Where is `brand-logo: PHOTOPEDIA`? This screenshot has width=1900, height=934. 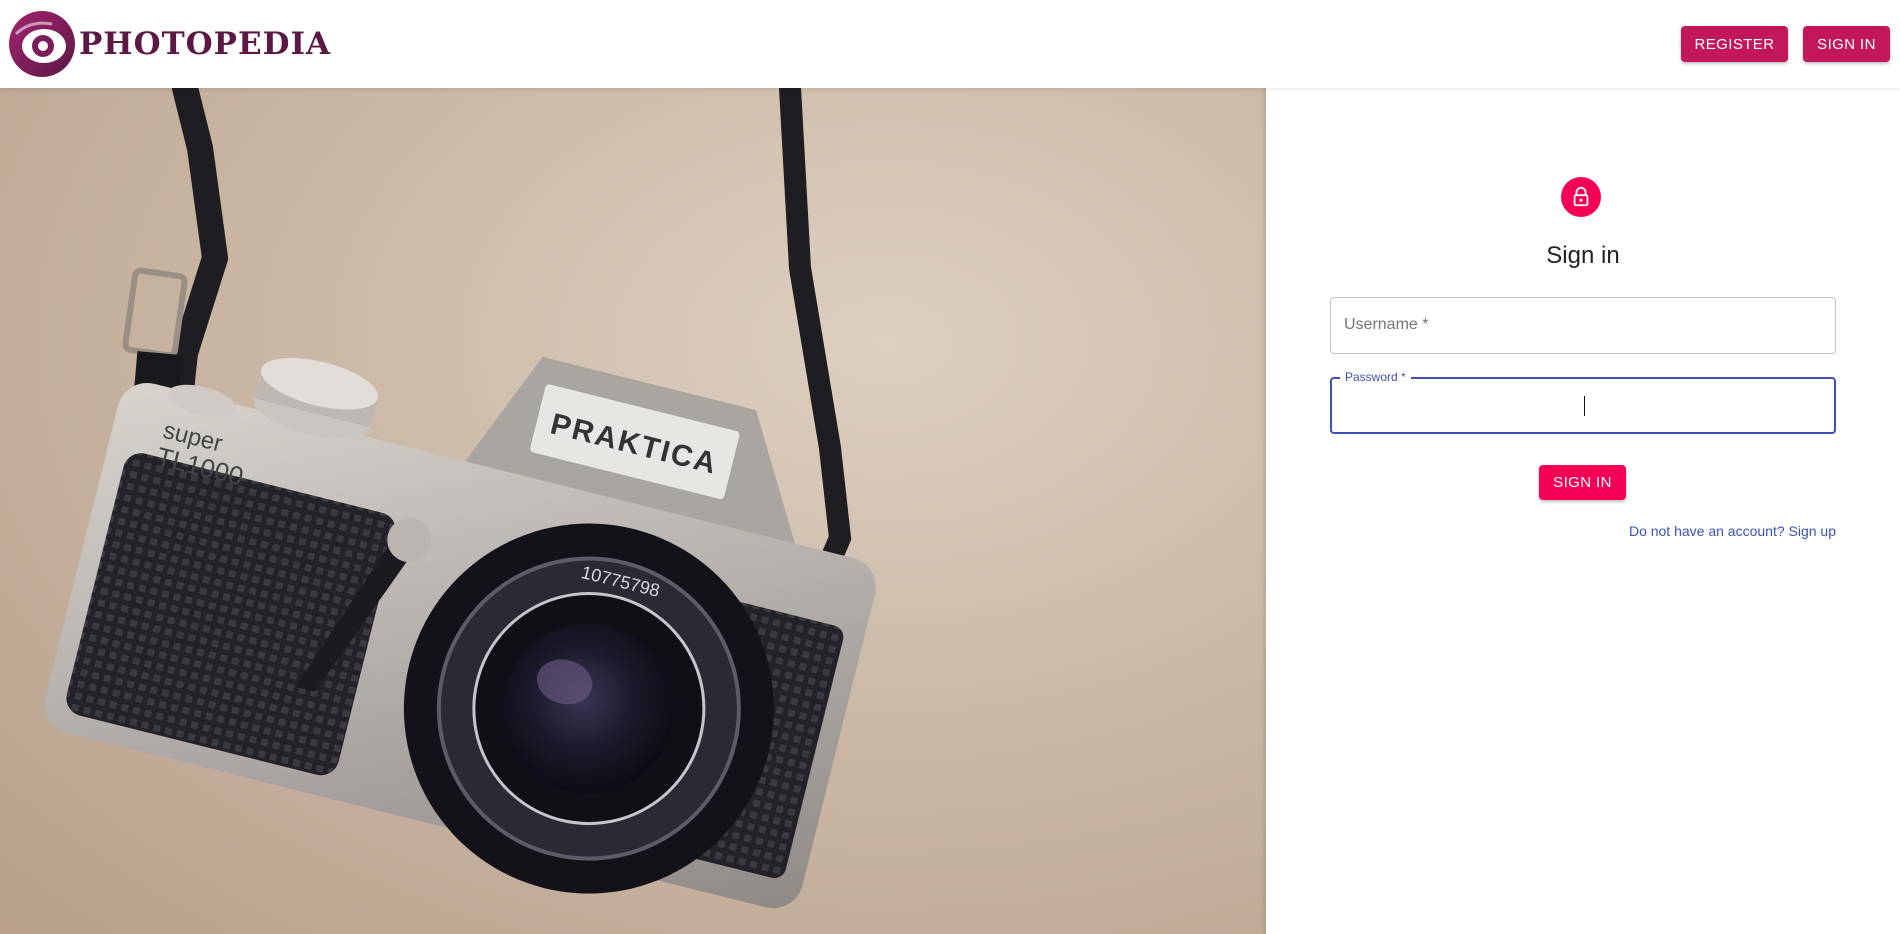
brand-logo: PHOTOPEDIA is located at coordinates (168, 44).